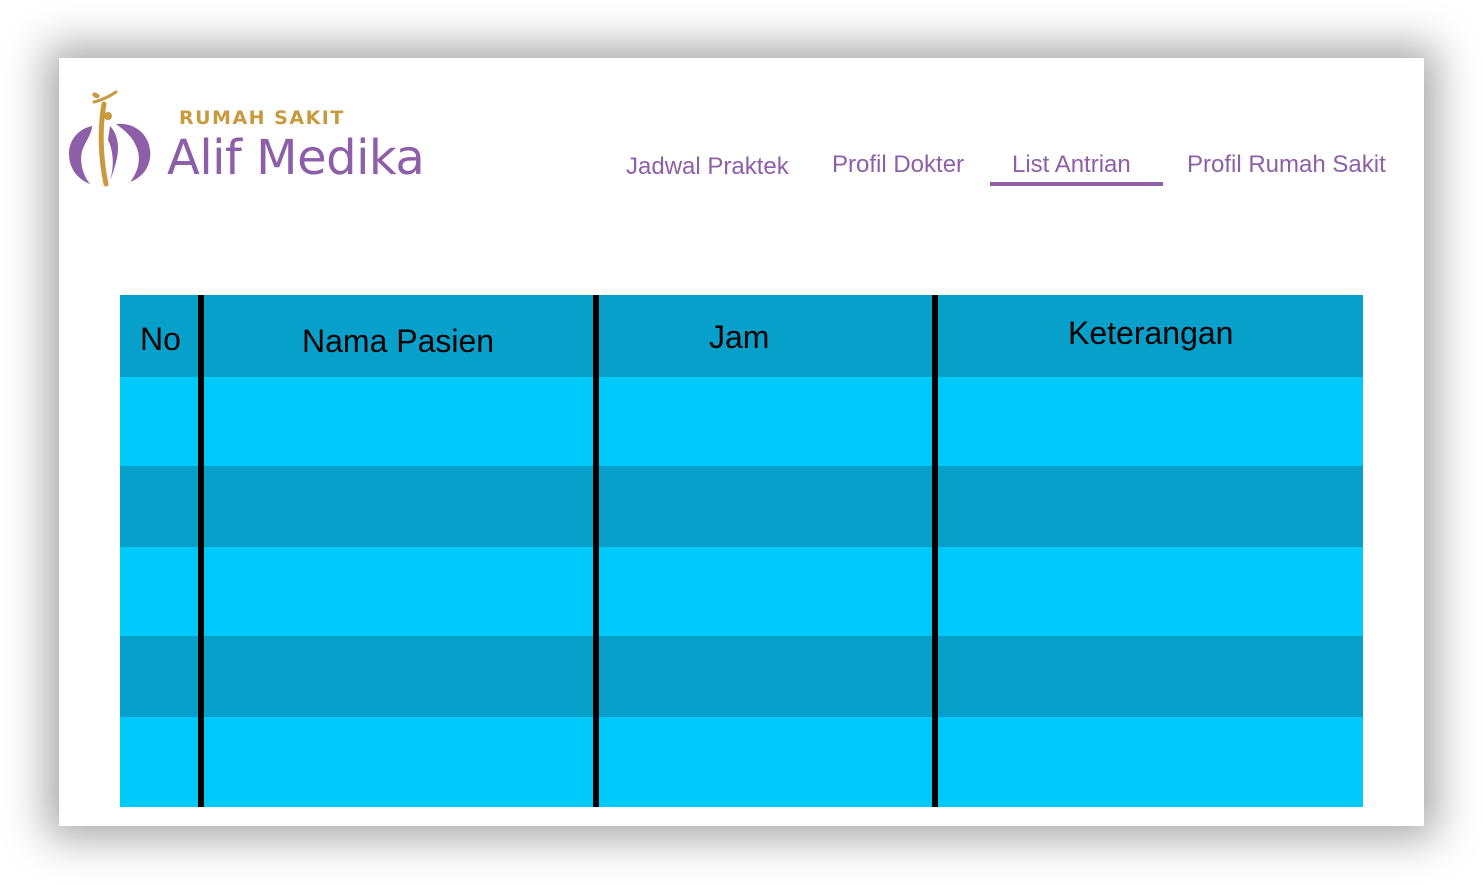 The width and height of the screenshot is (1483, 885). What do you see at coordinates (398, 341) in the screenshot?
I see `header-nama-pasien: Nama Pasien` at bounding box center [398, 341].